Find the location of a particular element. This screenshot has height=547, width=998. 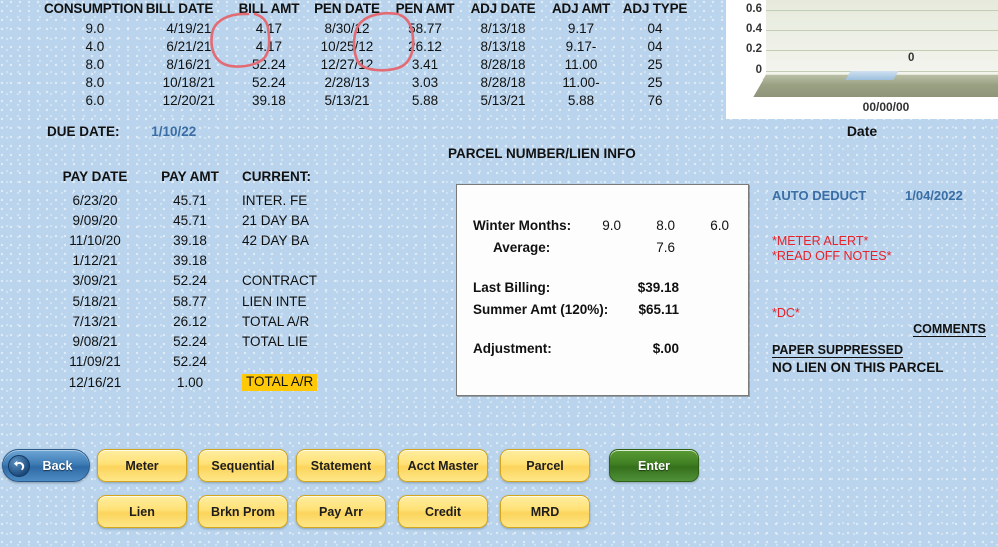

list-item: 9/09/20 45.71 21 DAY BA is located at coordinates (194, 220).